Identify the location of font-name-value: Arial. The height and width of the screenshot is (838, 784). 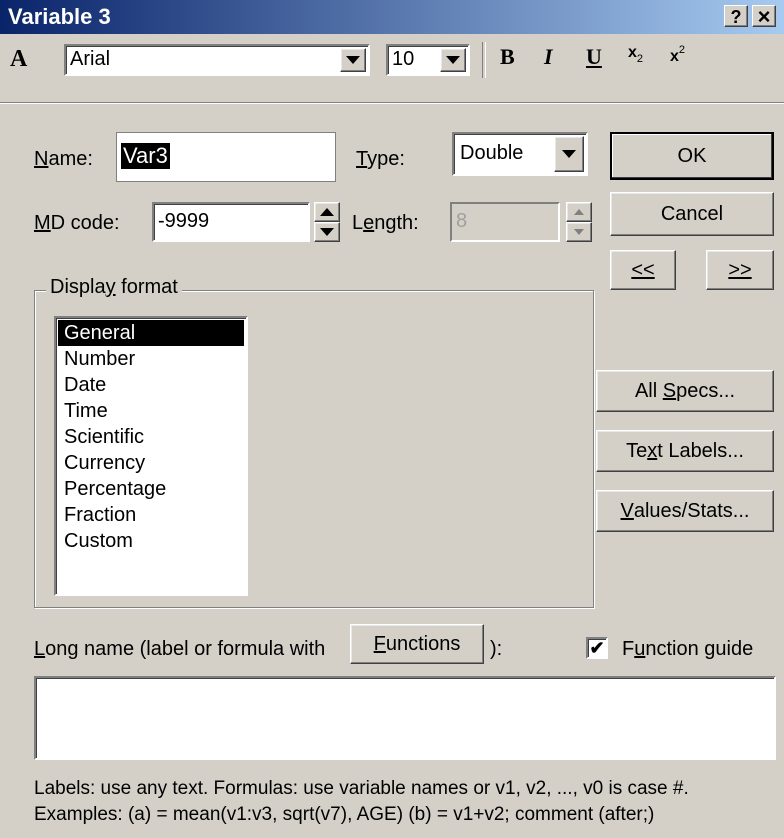
(90, 59).